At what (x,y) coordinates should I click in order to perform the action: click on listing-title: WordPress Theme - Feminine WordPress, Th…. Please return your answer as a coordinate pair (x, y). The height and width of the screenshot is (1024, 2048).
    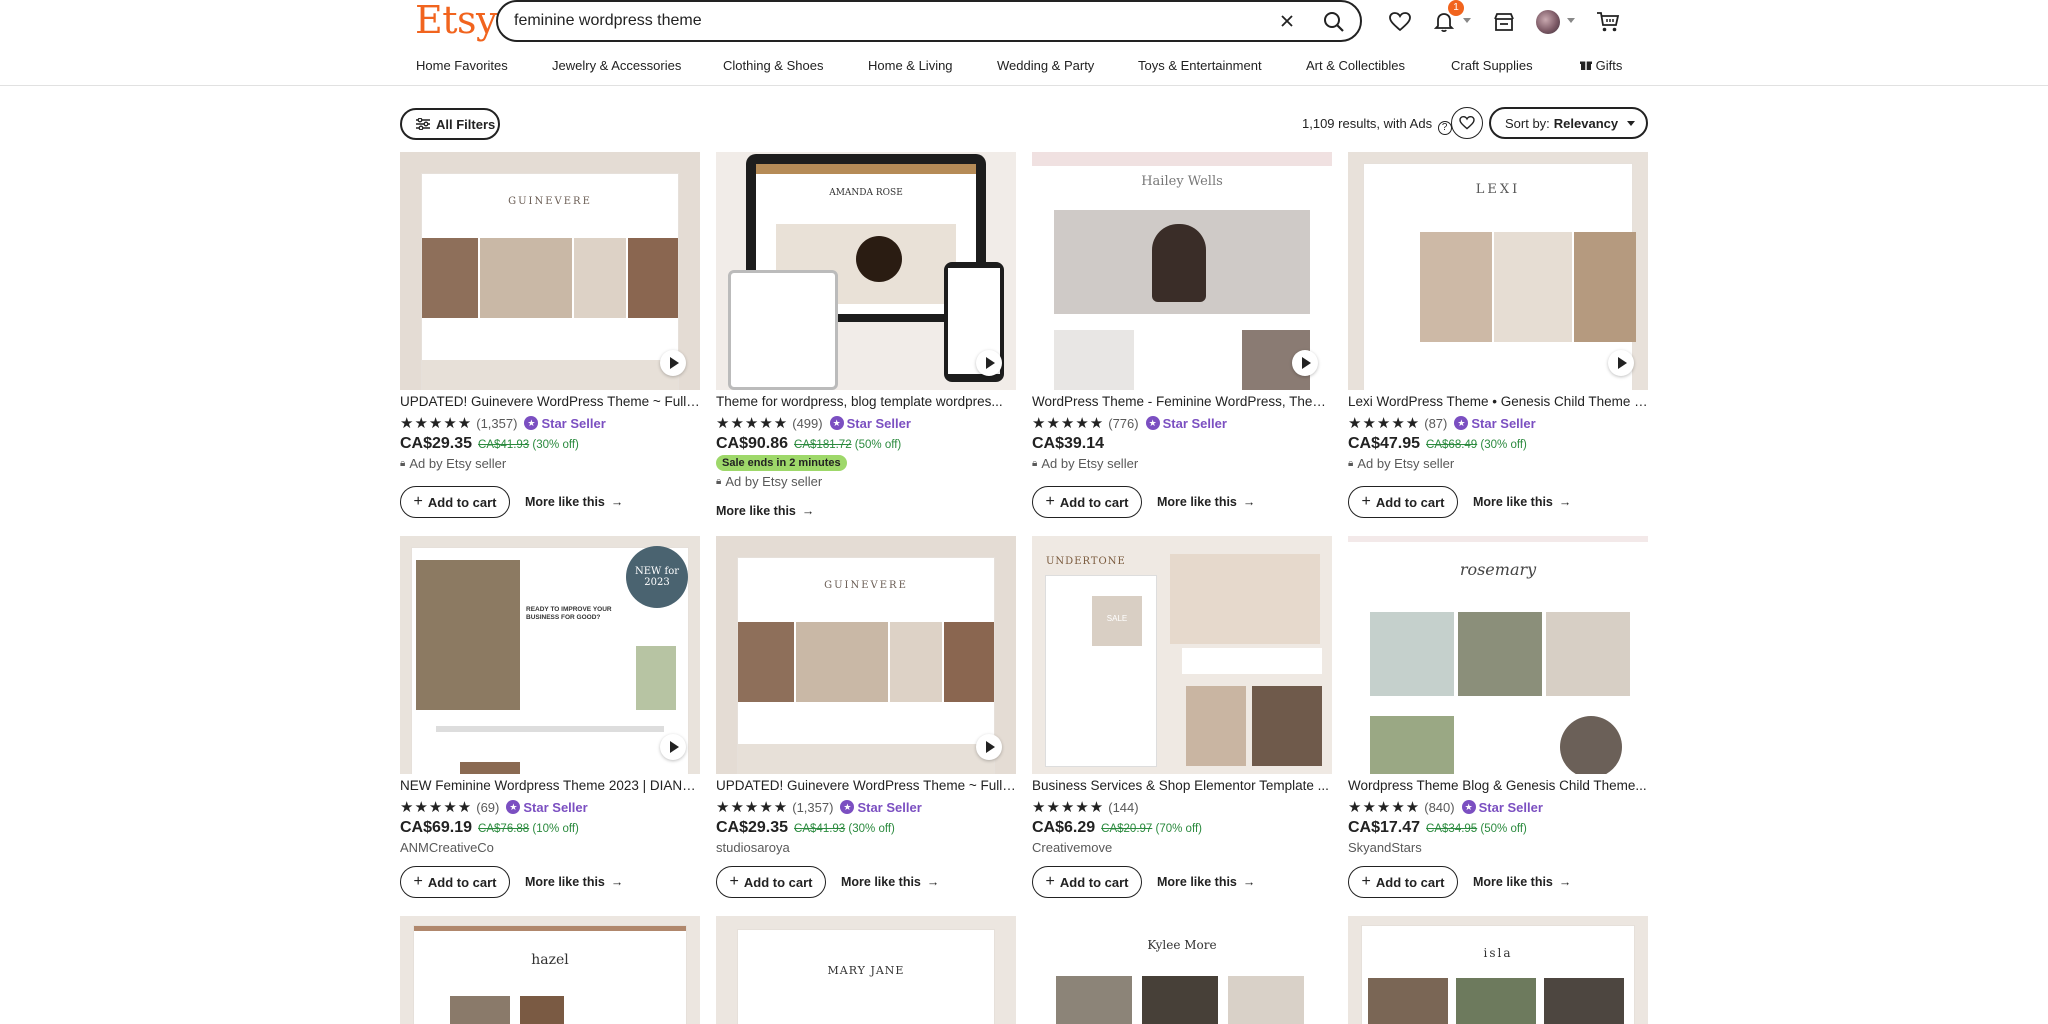
    Looking at the image, I should click on (1182, 401).